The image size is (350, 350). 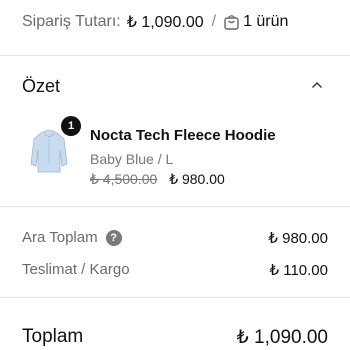 I want to click on shipping-label: Teslimat / Kargo, so click(x=76, y=269).